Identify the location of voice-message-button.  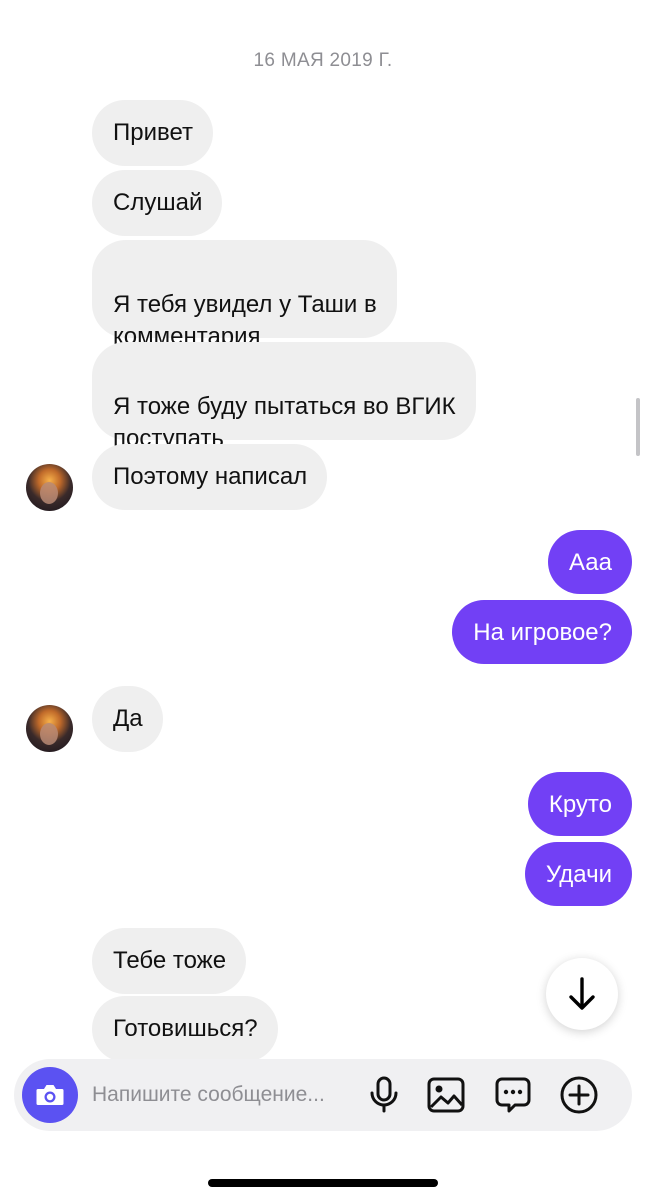
(384, 1095).